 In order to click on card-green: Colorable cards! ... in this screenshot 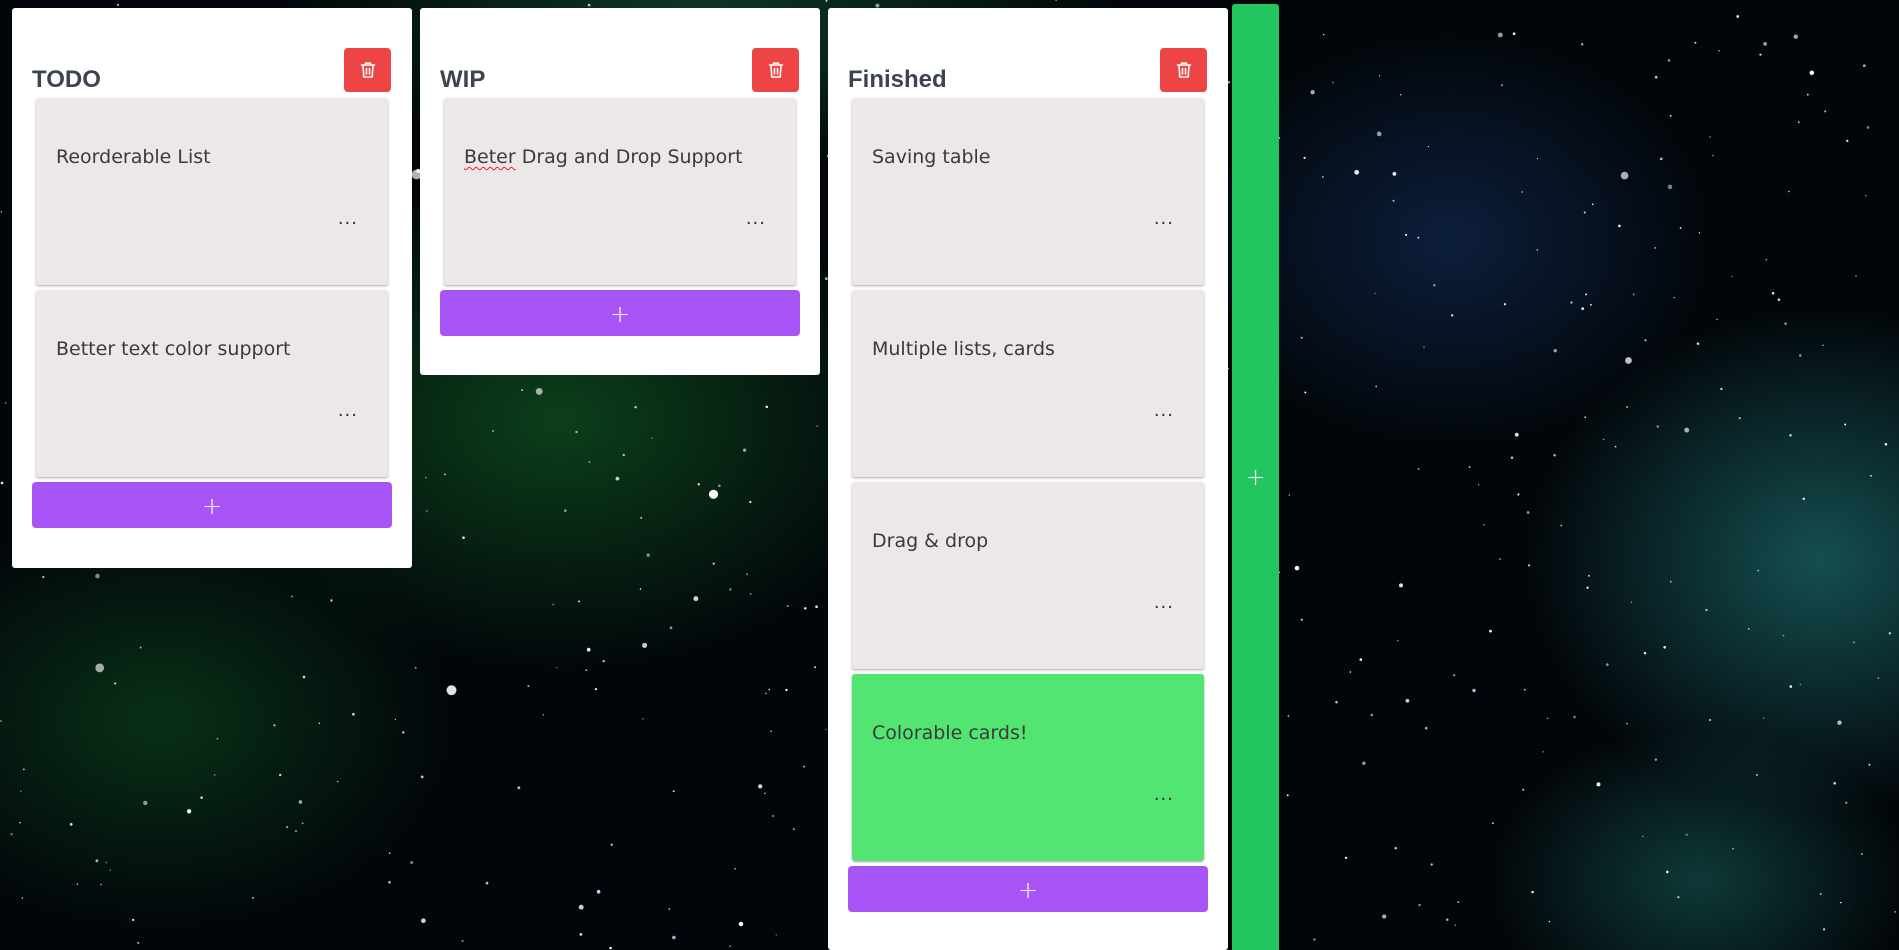, I will do `click(1028, 767)`.